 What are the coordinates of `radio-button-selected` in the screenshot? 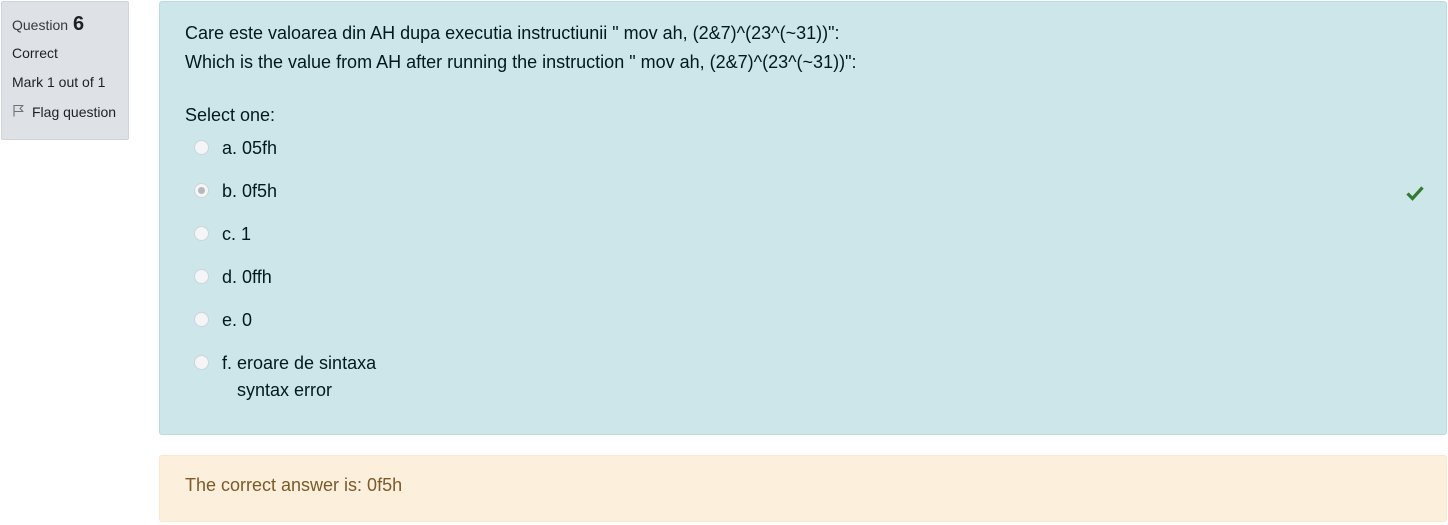 It's located at (201, 190).